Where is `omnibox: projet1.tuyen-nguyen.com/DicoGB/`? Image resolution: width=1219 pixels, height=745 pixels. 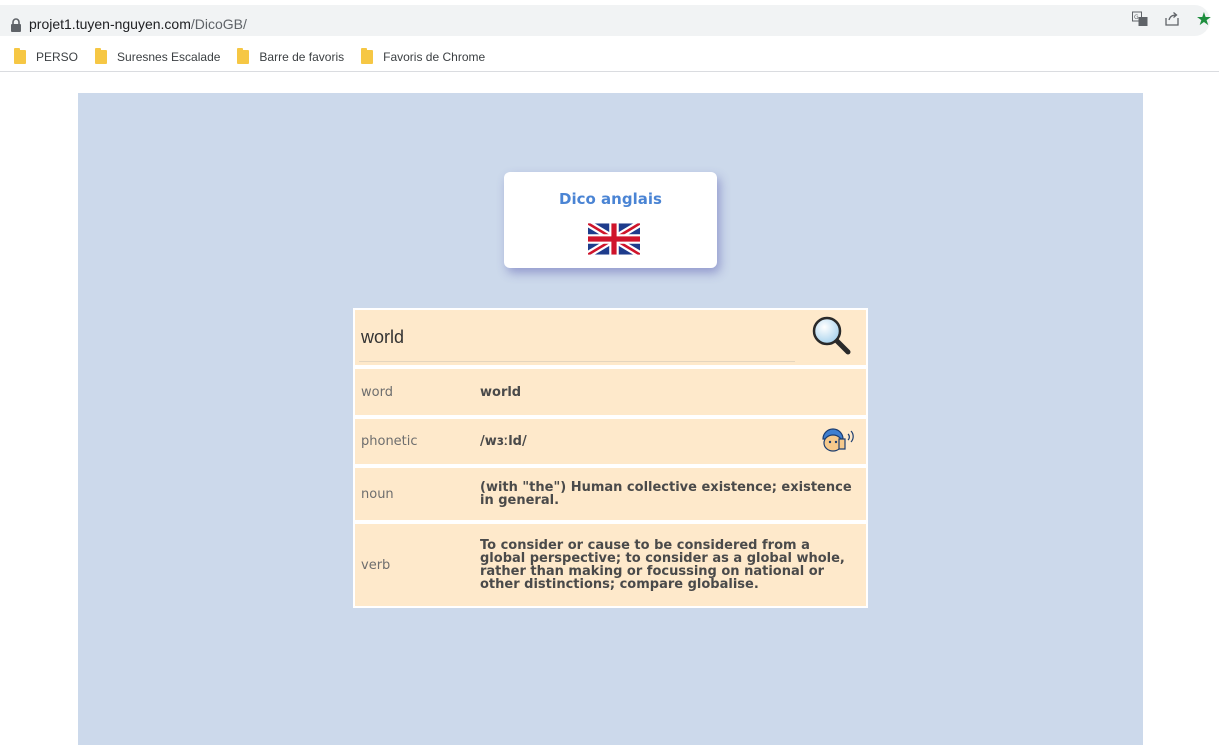 omnibox: projet1.tuyen-nguyen.com/DicoGB/ is located at coordinates (605, 20).